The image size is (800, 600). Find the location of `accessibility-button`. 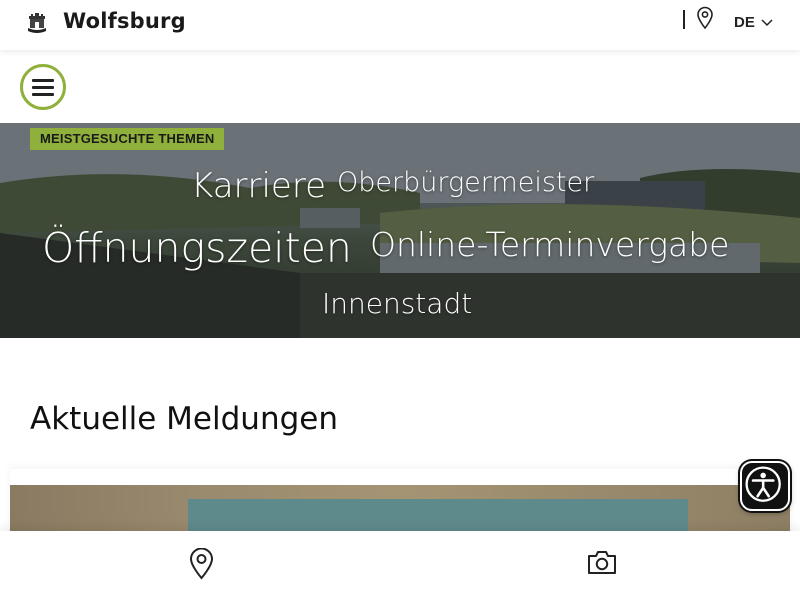

accessibility-button is located at coordinates (765, 486).